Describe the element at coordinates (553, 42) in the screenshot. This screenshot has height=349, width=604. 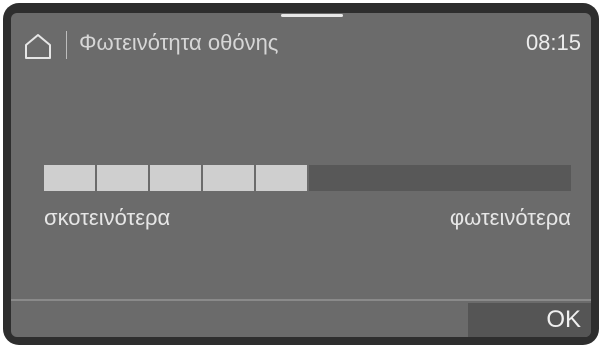
I see `clock-time: 08:15` at that location.